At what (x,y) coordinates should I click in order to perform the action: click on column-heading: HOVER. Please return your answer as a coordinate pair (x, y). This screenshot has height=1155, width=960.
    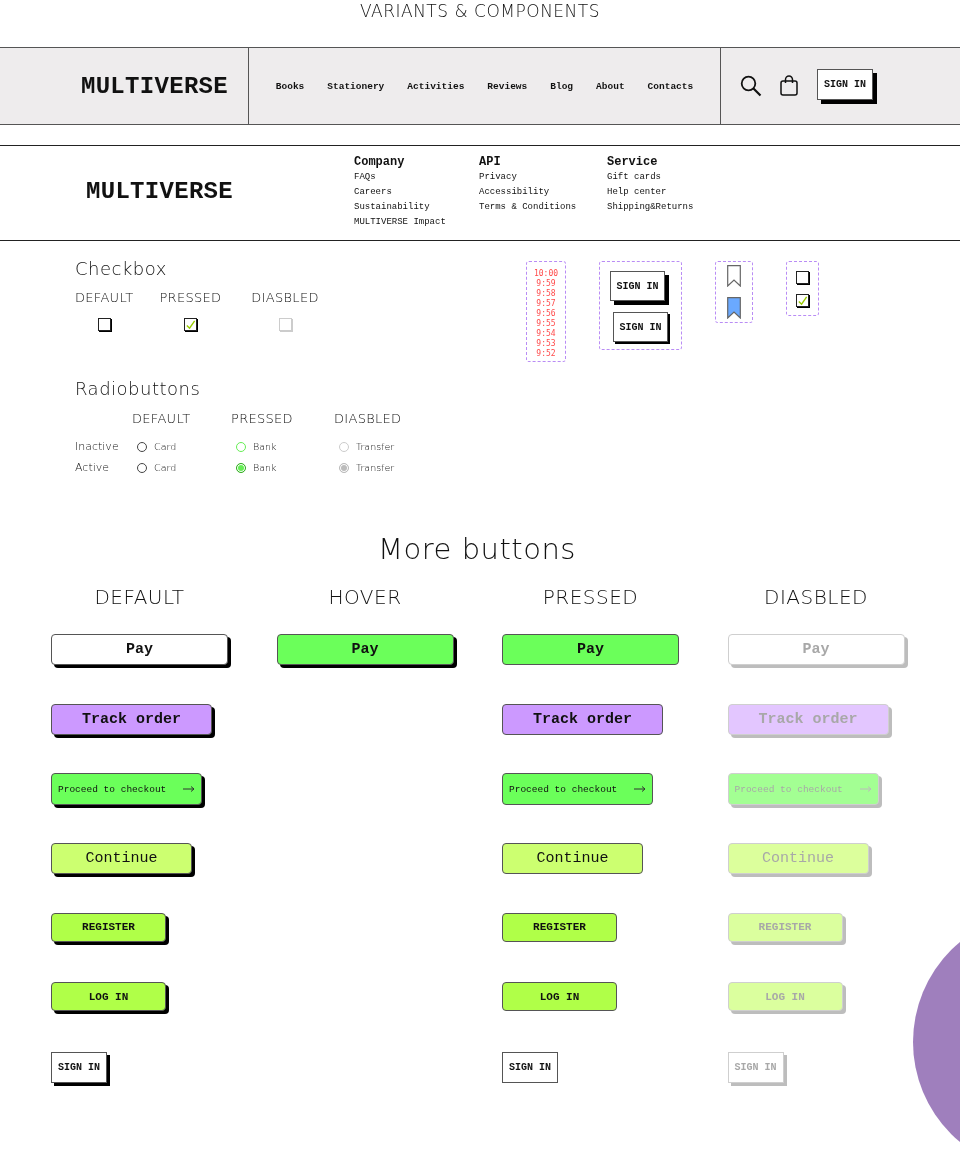
    Looking at the image, I should click on (365, 597).